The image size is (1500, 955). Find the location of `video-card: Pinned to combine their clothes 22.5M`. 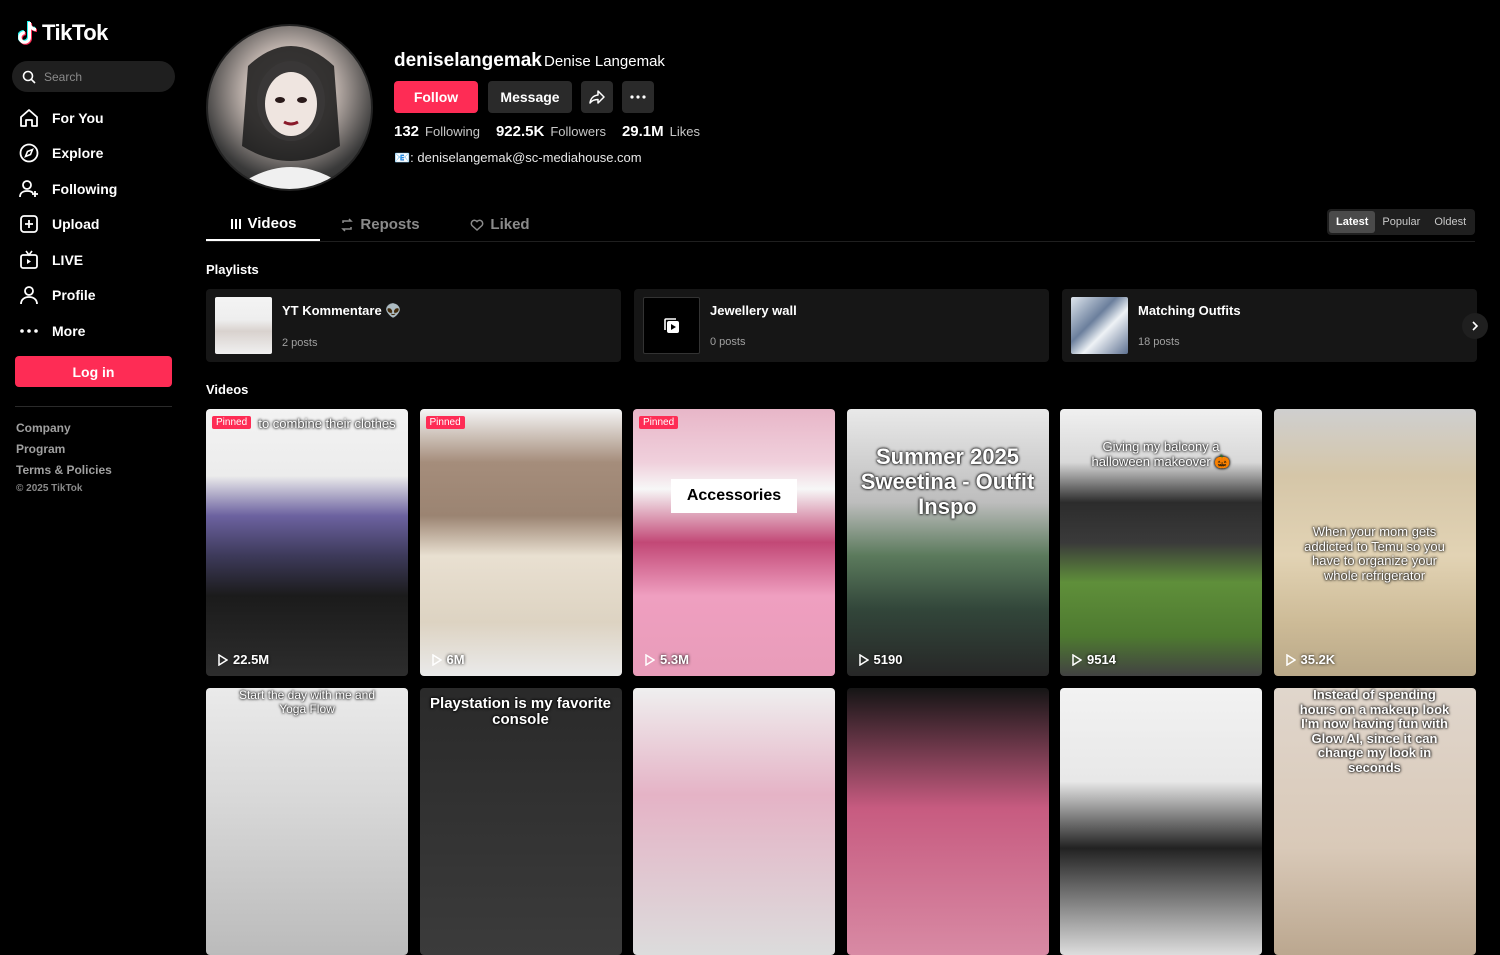

video-card: Pinned to combine their clothes 22.5M is located at coordinates (307, 542).